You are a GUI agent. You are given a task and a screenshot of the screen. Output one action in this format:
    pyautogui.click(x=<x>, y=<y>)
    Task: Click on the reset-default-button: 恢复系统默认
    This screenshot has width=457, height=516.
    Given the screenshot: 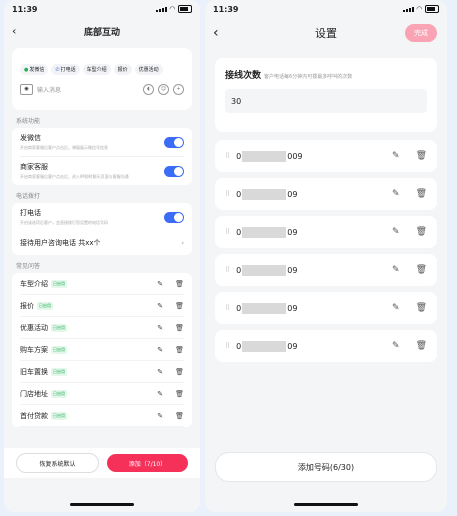 What is the action you would take?
    pyautogui.click(x=57, y=463)
    